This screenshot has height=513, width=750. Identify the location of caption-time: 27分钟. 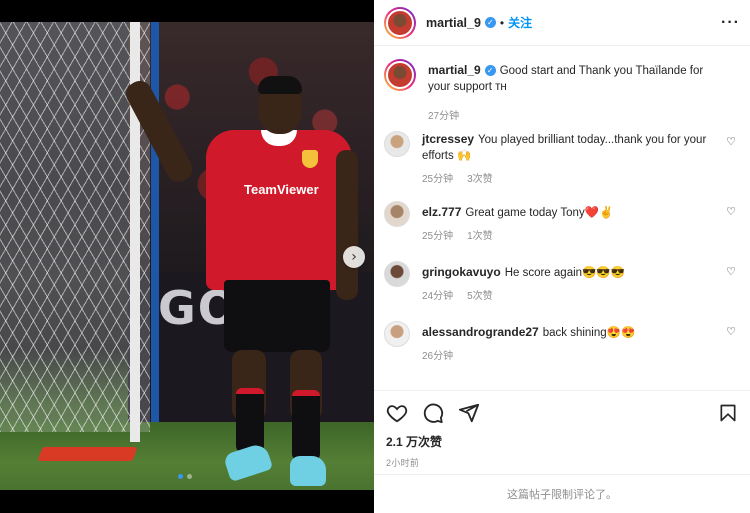
(444, 116).